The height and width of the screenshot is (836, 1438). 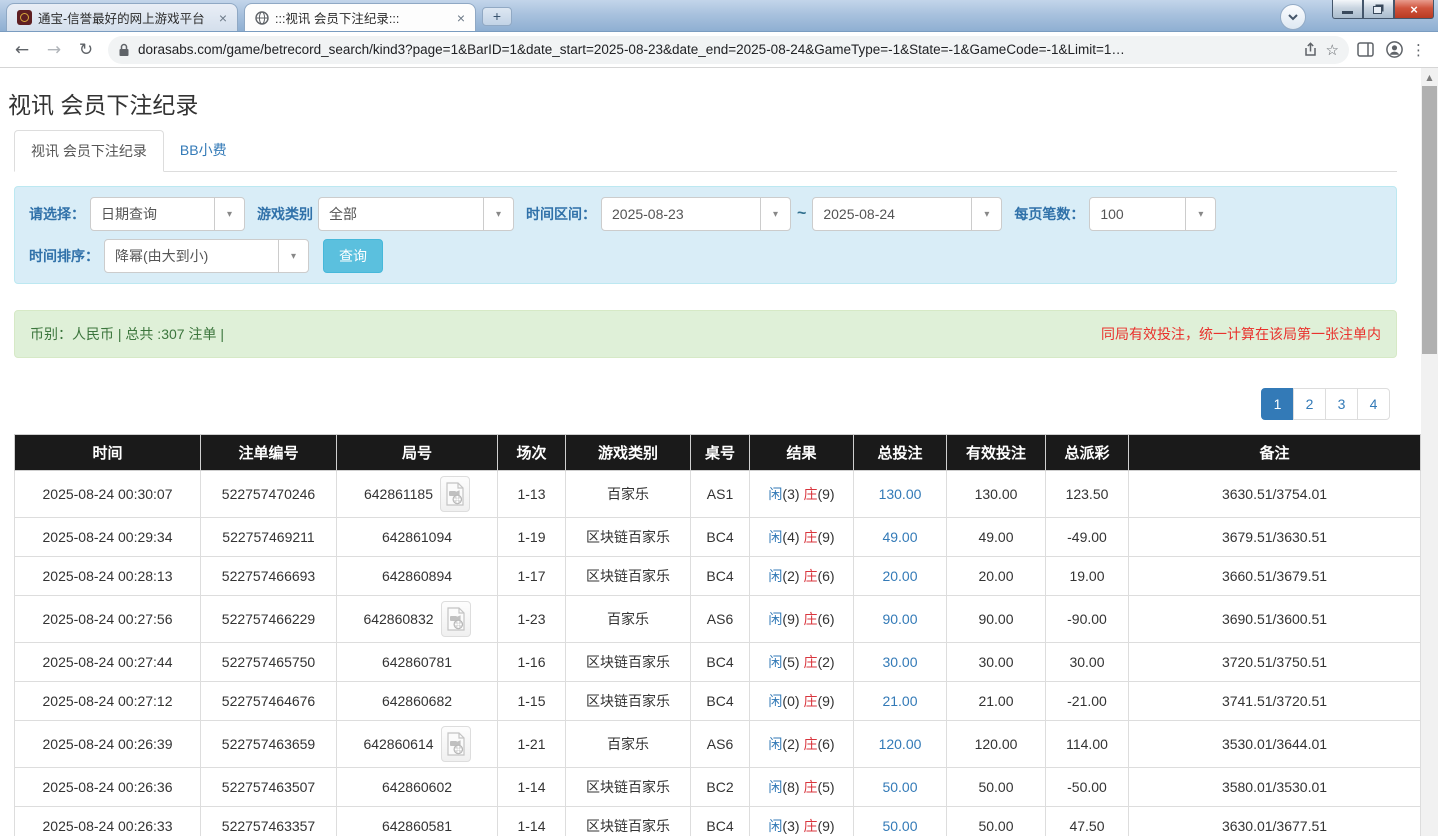 I want to click on cell-total-bet: 21.00, so click(x=900, y=701).